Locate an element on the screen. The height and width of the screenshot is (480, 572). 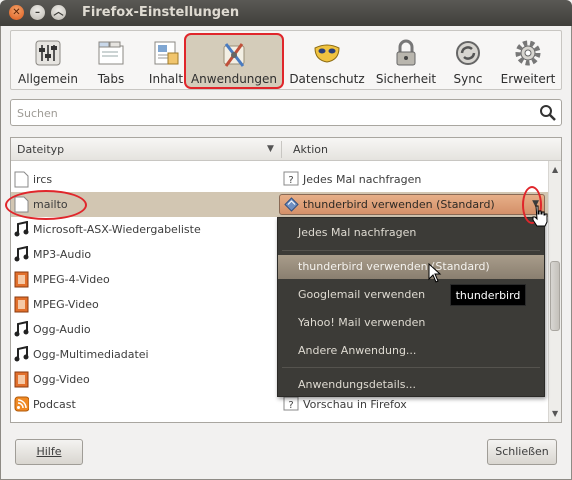
tab-sync: Sync is located at coordinates (468, 61).